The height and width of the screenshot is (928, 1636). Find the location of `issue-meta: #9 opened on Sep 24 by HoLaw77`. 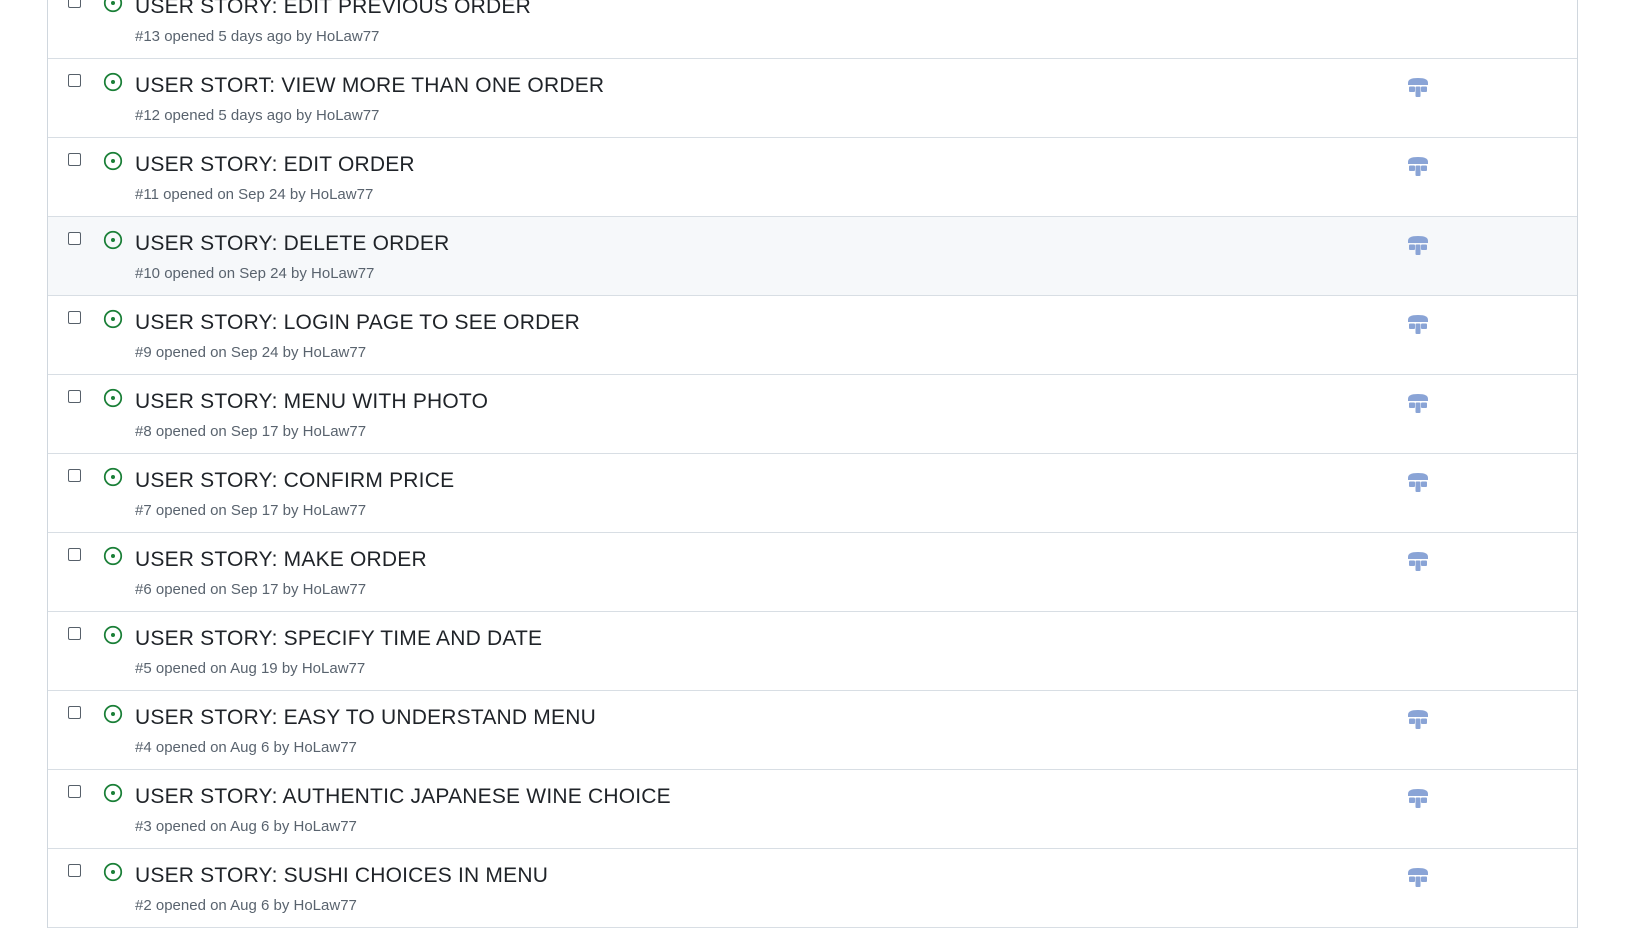

issue-meta: #9 opened on Sep 24 by HoLaw77 is located at coordinates (250, 352).